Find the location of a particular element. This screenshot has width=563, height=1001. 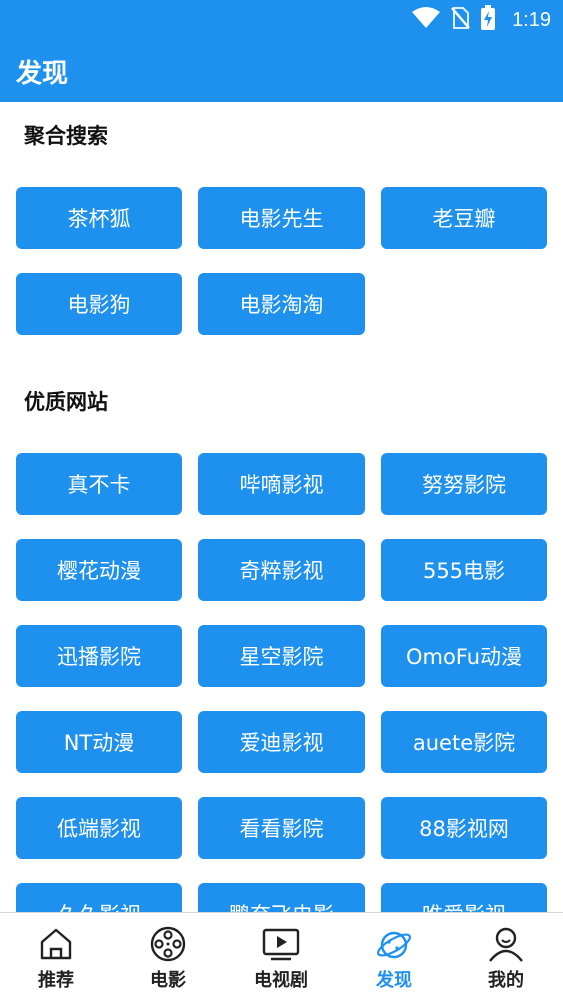

site-chip: 低端影视 is located at coordinates (99, 828).